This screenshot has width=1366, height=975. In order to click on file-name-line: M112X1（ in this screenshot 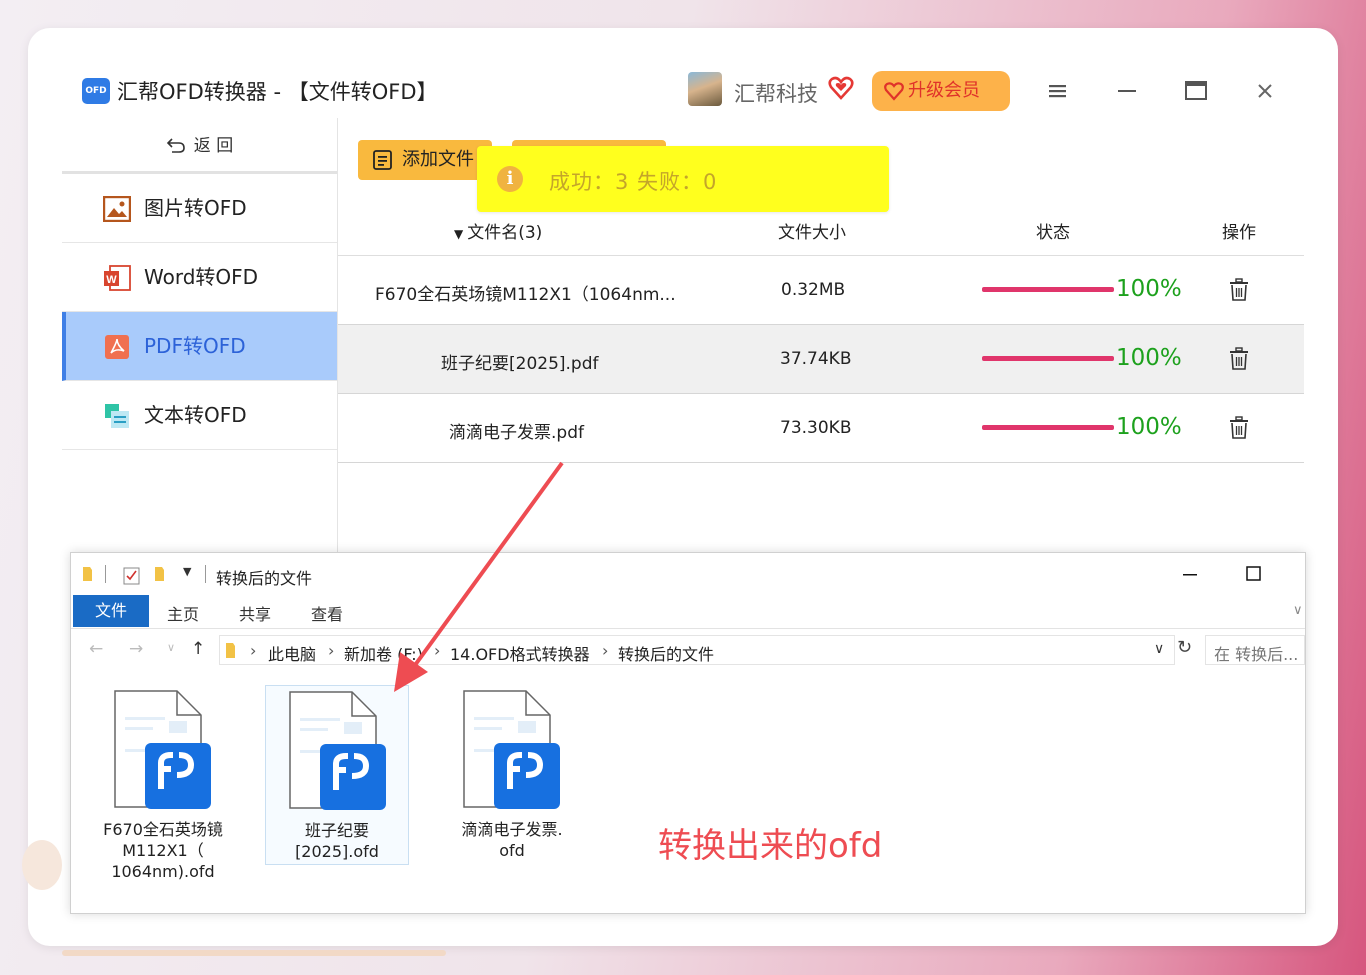, I will do `click(163, 850)`.